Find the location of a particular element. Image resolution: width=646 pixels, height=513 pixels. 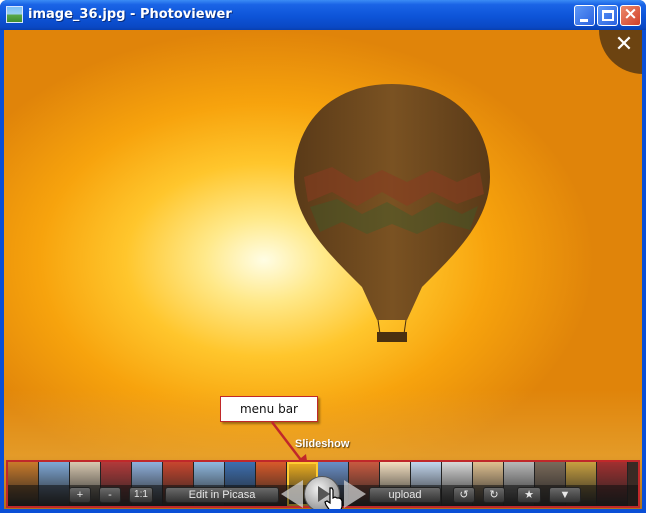

actual-size-button: 1:1 is located at coordinates (141, 495).